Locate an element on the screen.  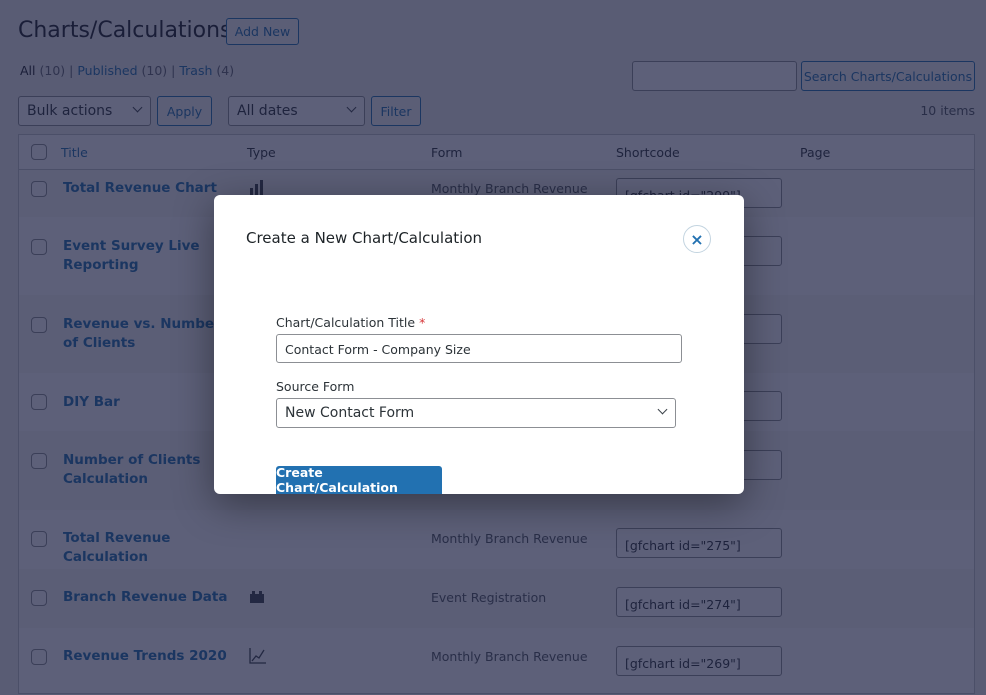
title-label-text: Chart/Calculation Title is located at coordinates (346, 322).